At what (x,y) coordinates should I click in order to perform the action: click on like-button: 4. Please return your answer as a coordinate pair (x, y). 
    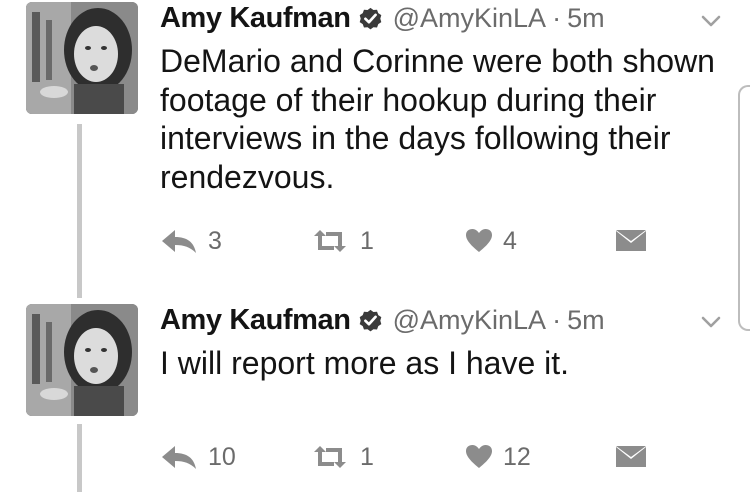
    Looking at the image, I should click on (491, 241).